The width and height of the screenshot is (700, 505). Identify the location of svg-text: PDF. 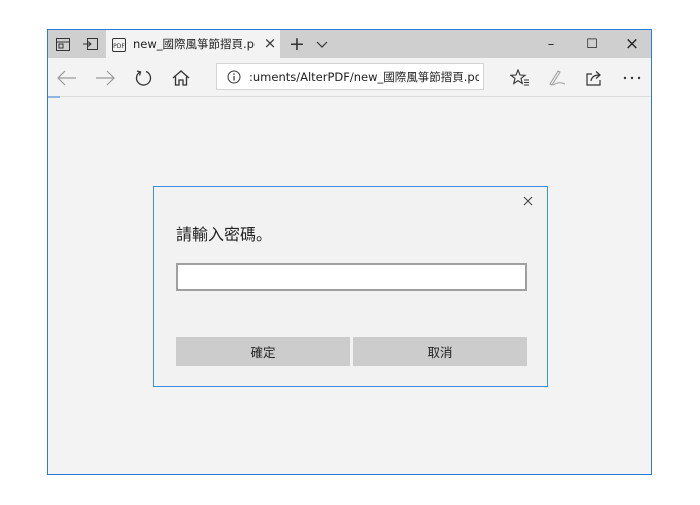
(119, 46).